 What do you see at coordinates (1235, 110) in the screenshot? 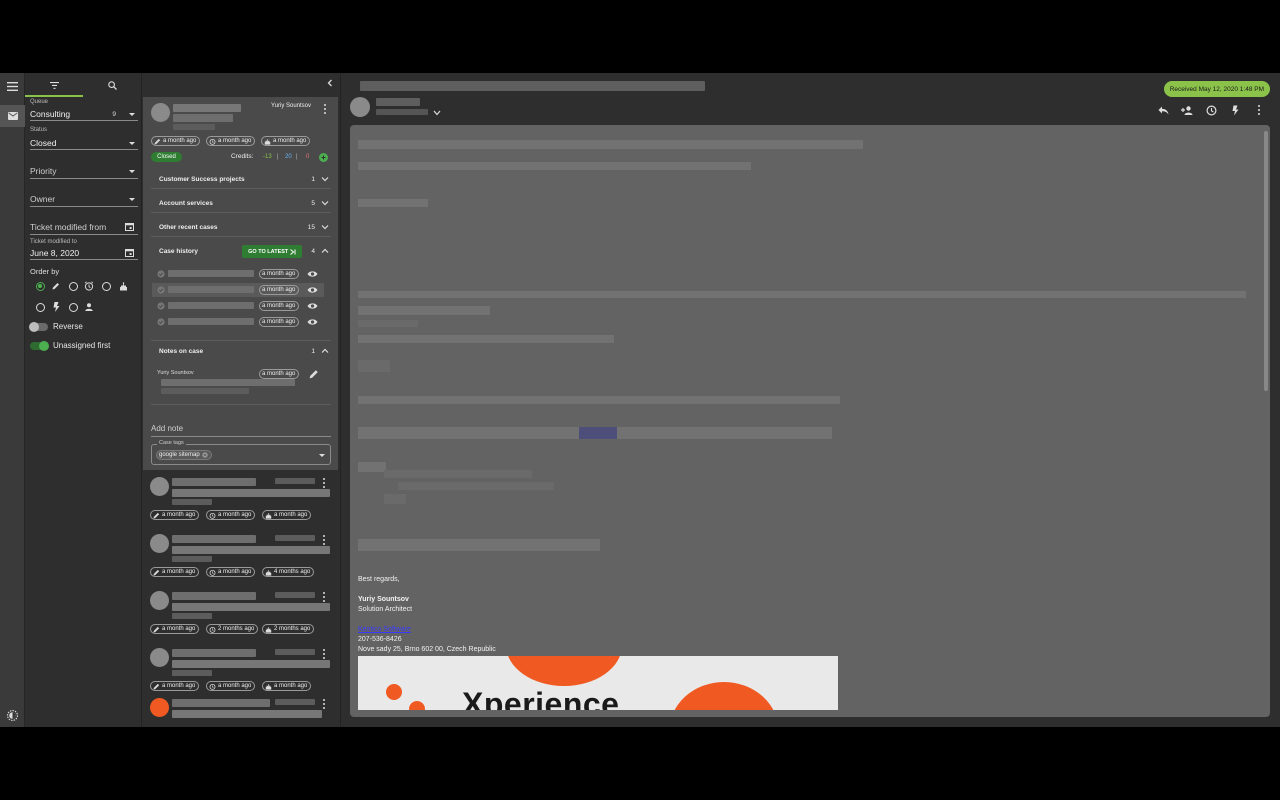
I see `quick-action-button` at bounding box center [1235, 110].